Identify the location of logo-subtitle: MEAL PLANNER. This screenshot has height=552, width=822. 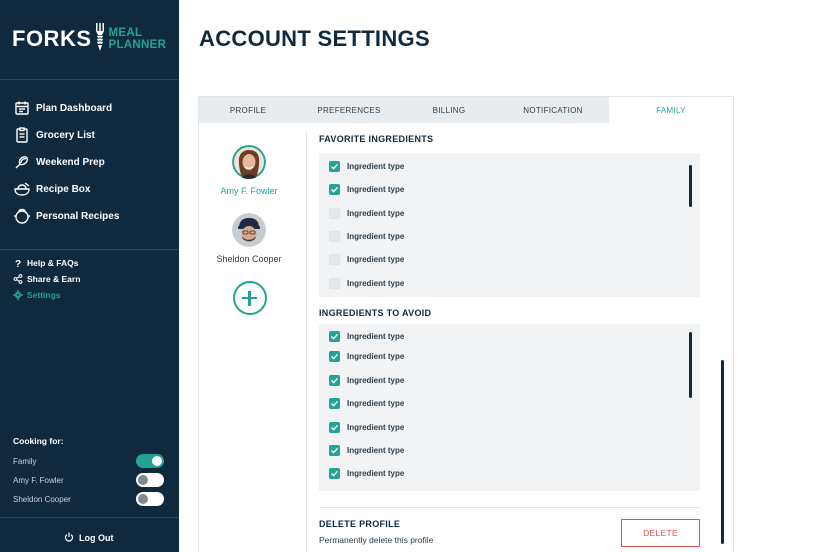
(138, 39).